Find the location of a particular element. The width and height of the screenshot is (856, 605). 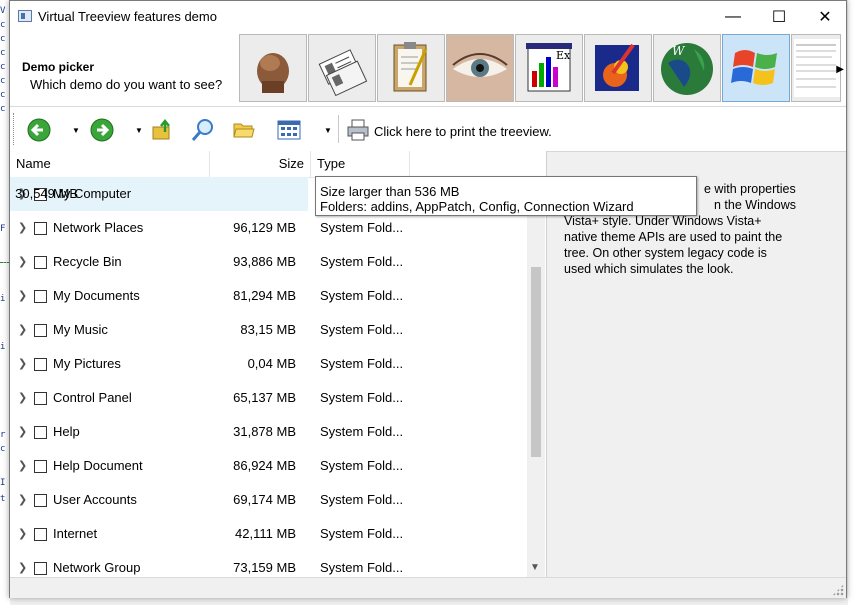

tree-header: Name Size Type is located at coordinates (278, 164).